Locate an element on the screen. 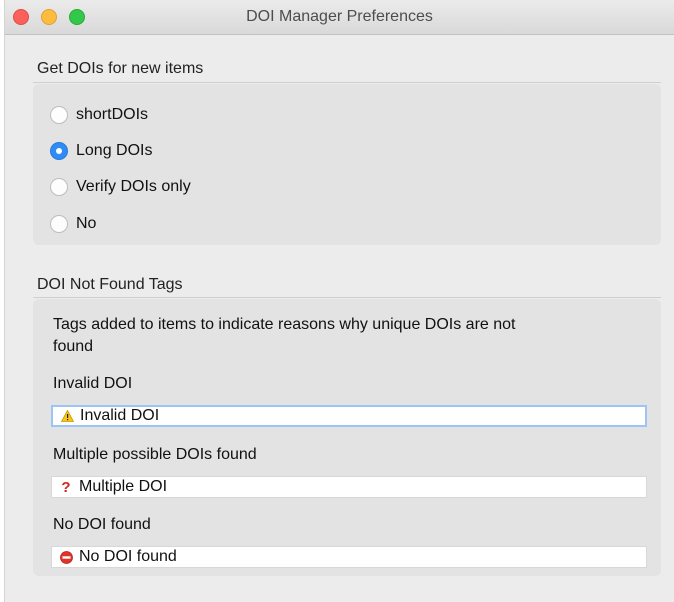 This screenshot has width=674, height=602. question-icon: ? is located at coordinates (66, 487).